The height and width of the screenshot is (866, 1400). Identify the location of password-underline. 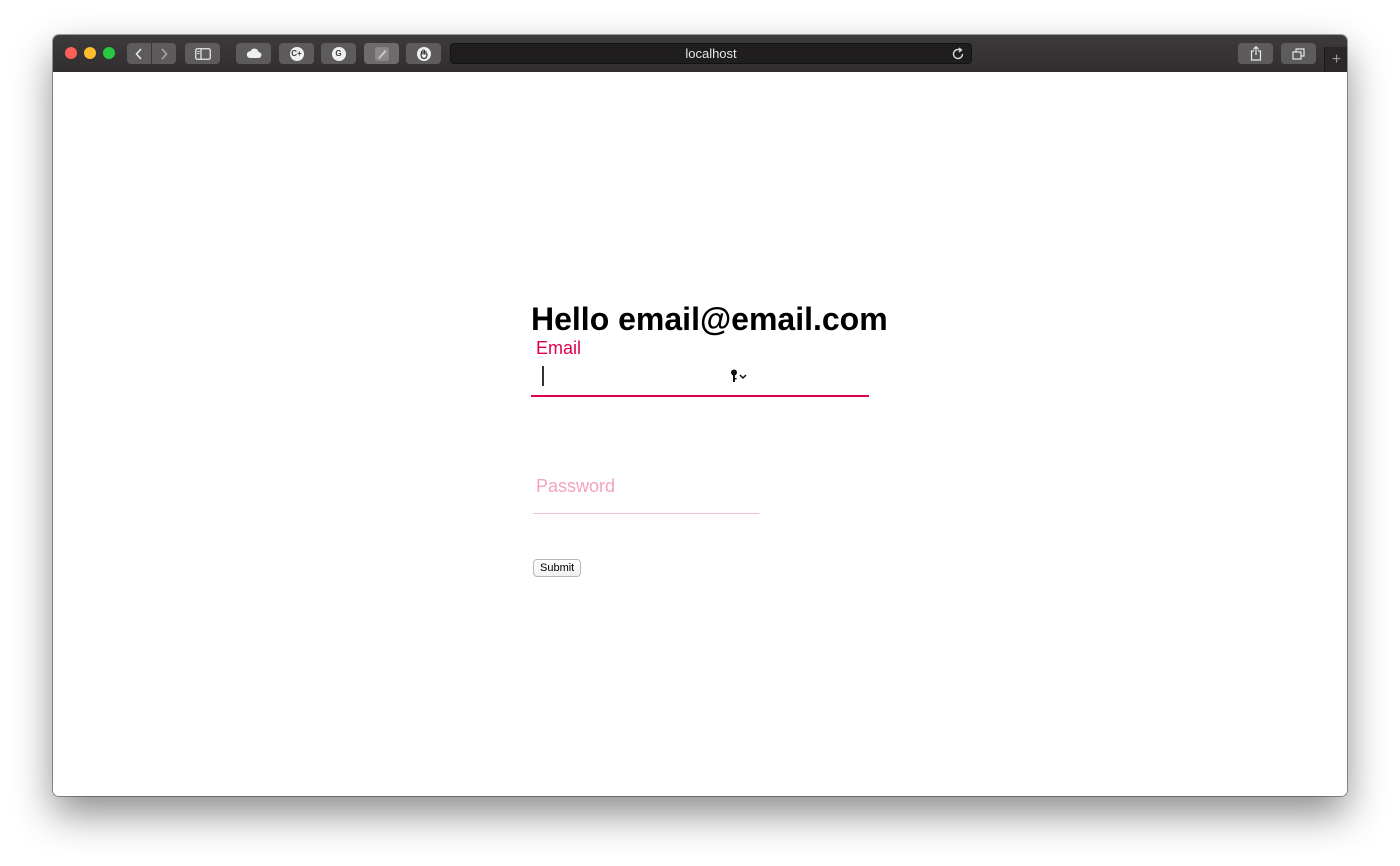
(646, 513).